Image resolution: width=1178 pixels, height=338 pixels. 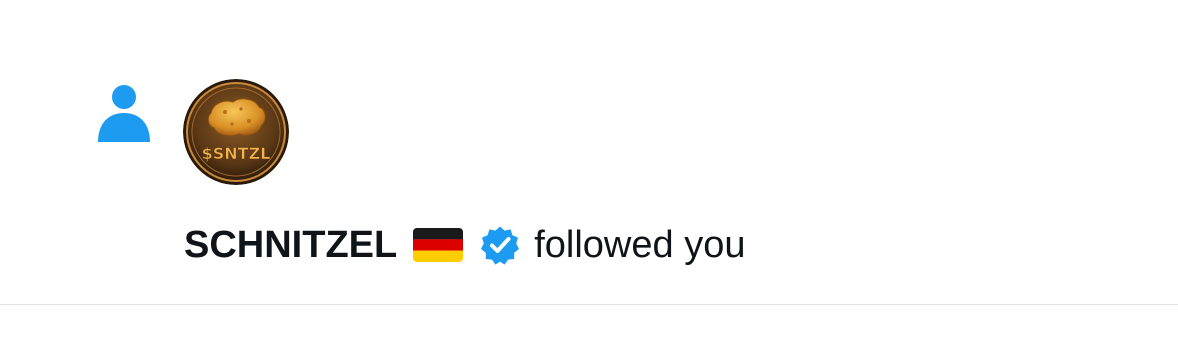 What do you see at coordinates (589, 304) in the screenshot?
I see `divider` at bounding box center [589, 304].